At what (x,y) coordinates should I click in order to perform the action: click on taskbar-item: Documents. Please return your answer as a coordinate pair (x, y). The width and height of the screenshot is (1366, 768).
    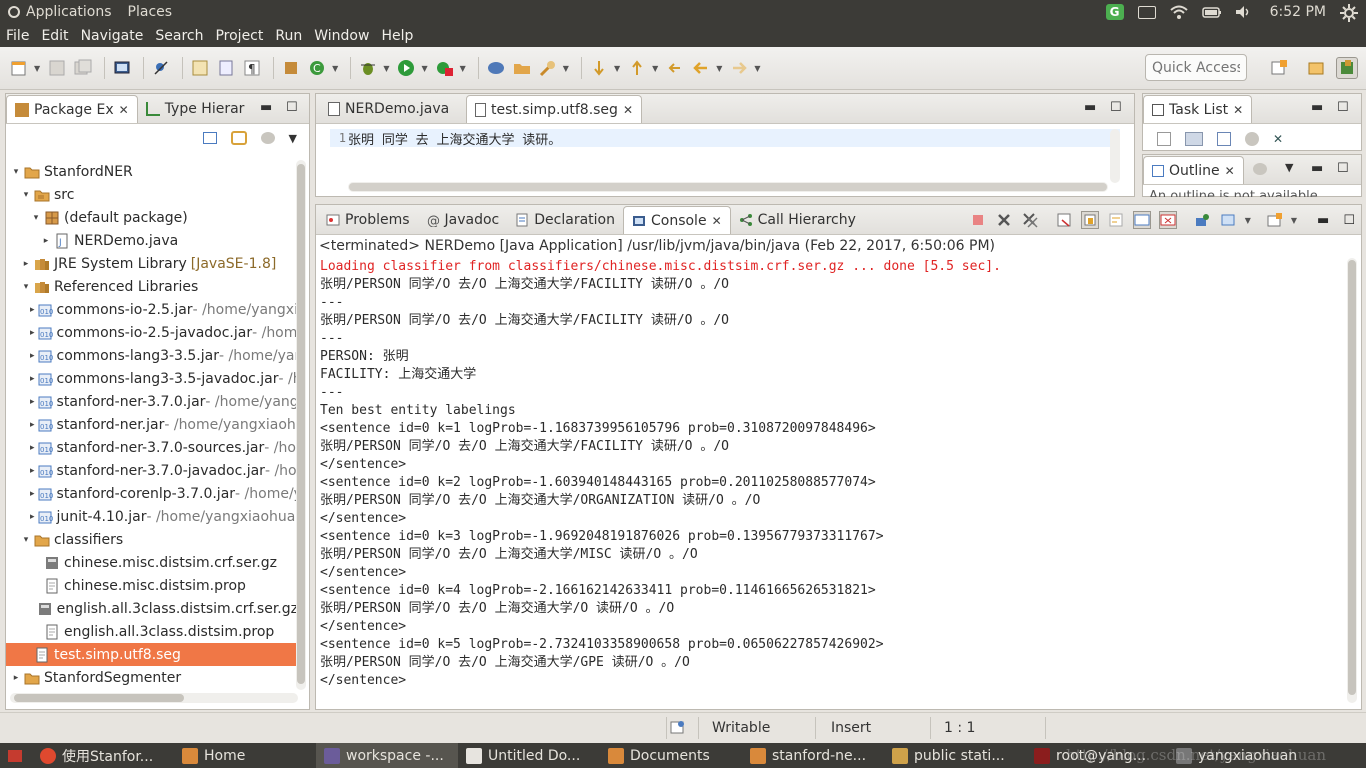
    Looking at the image, I should click on (671, 755).